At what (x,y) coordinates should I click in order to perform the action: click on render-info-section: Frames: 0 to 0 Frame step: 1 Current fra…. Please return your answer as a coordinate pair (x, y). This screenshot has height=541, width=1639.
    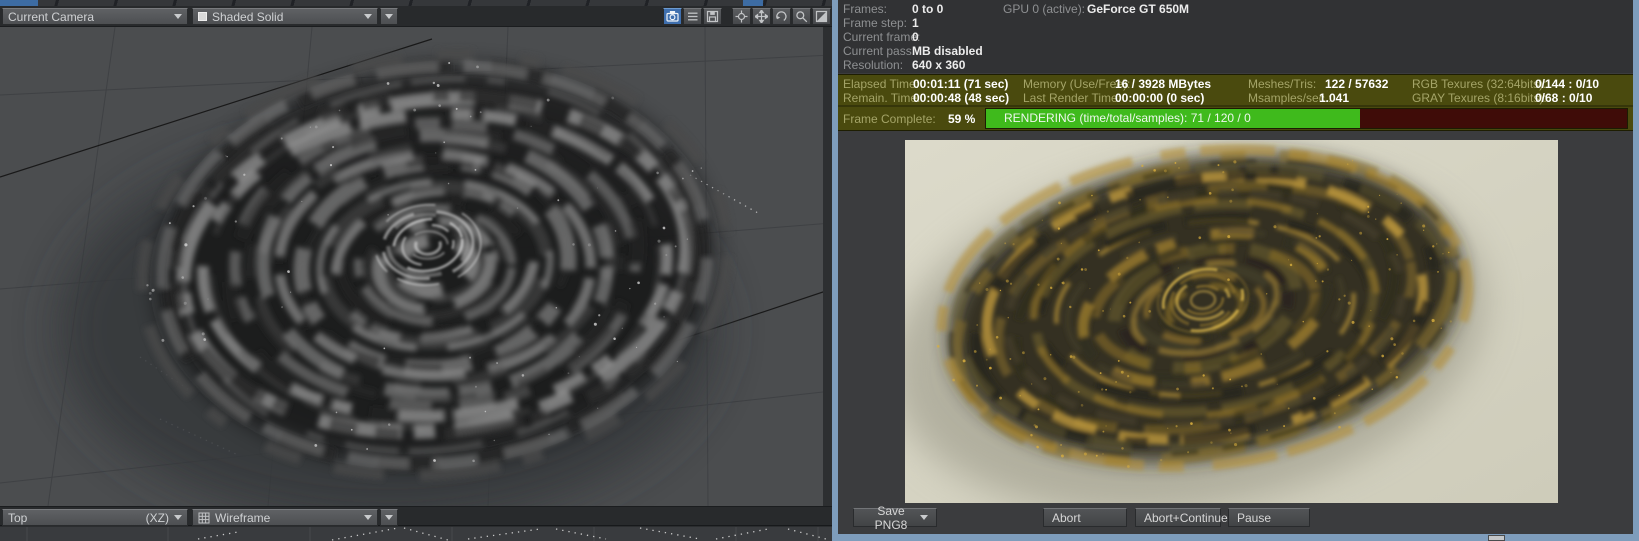
    Looking at the image, I should click on (1235, 36).